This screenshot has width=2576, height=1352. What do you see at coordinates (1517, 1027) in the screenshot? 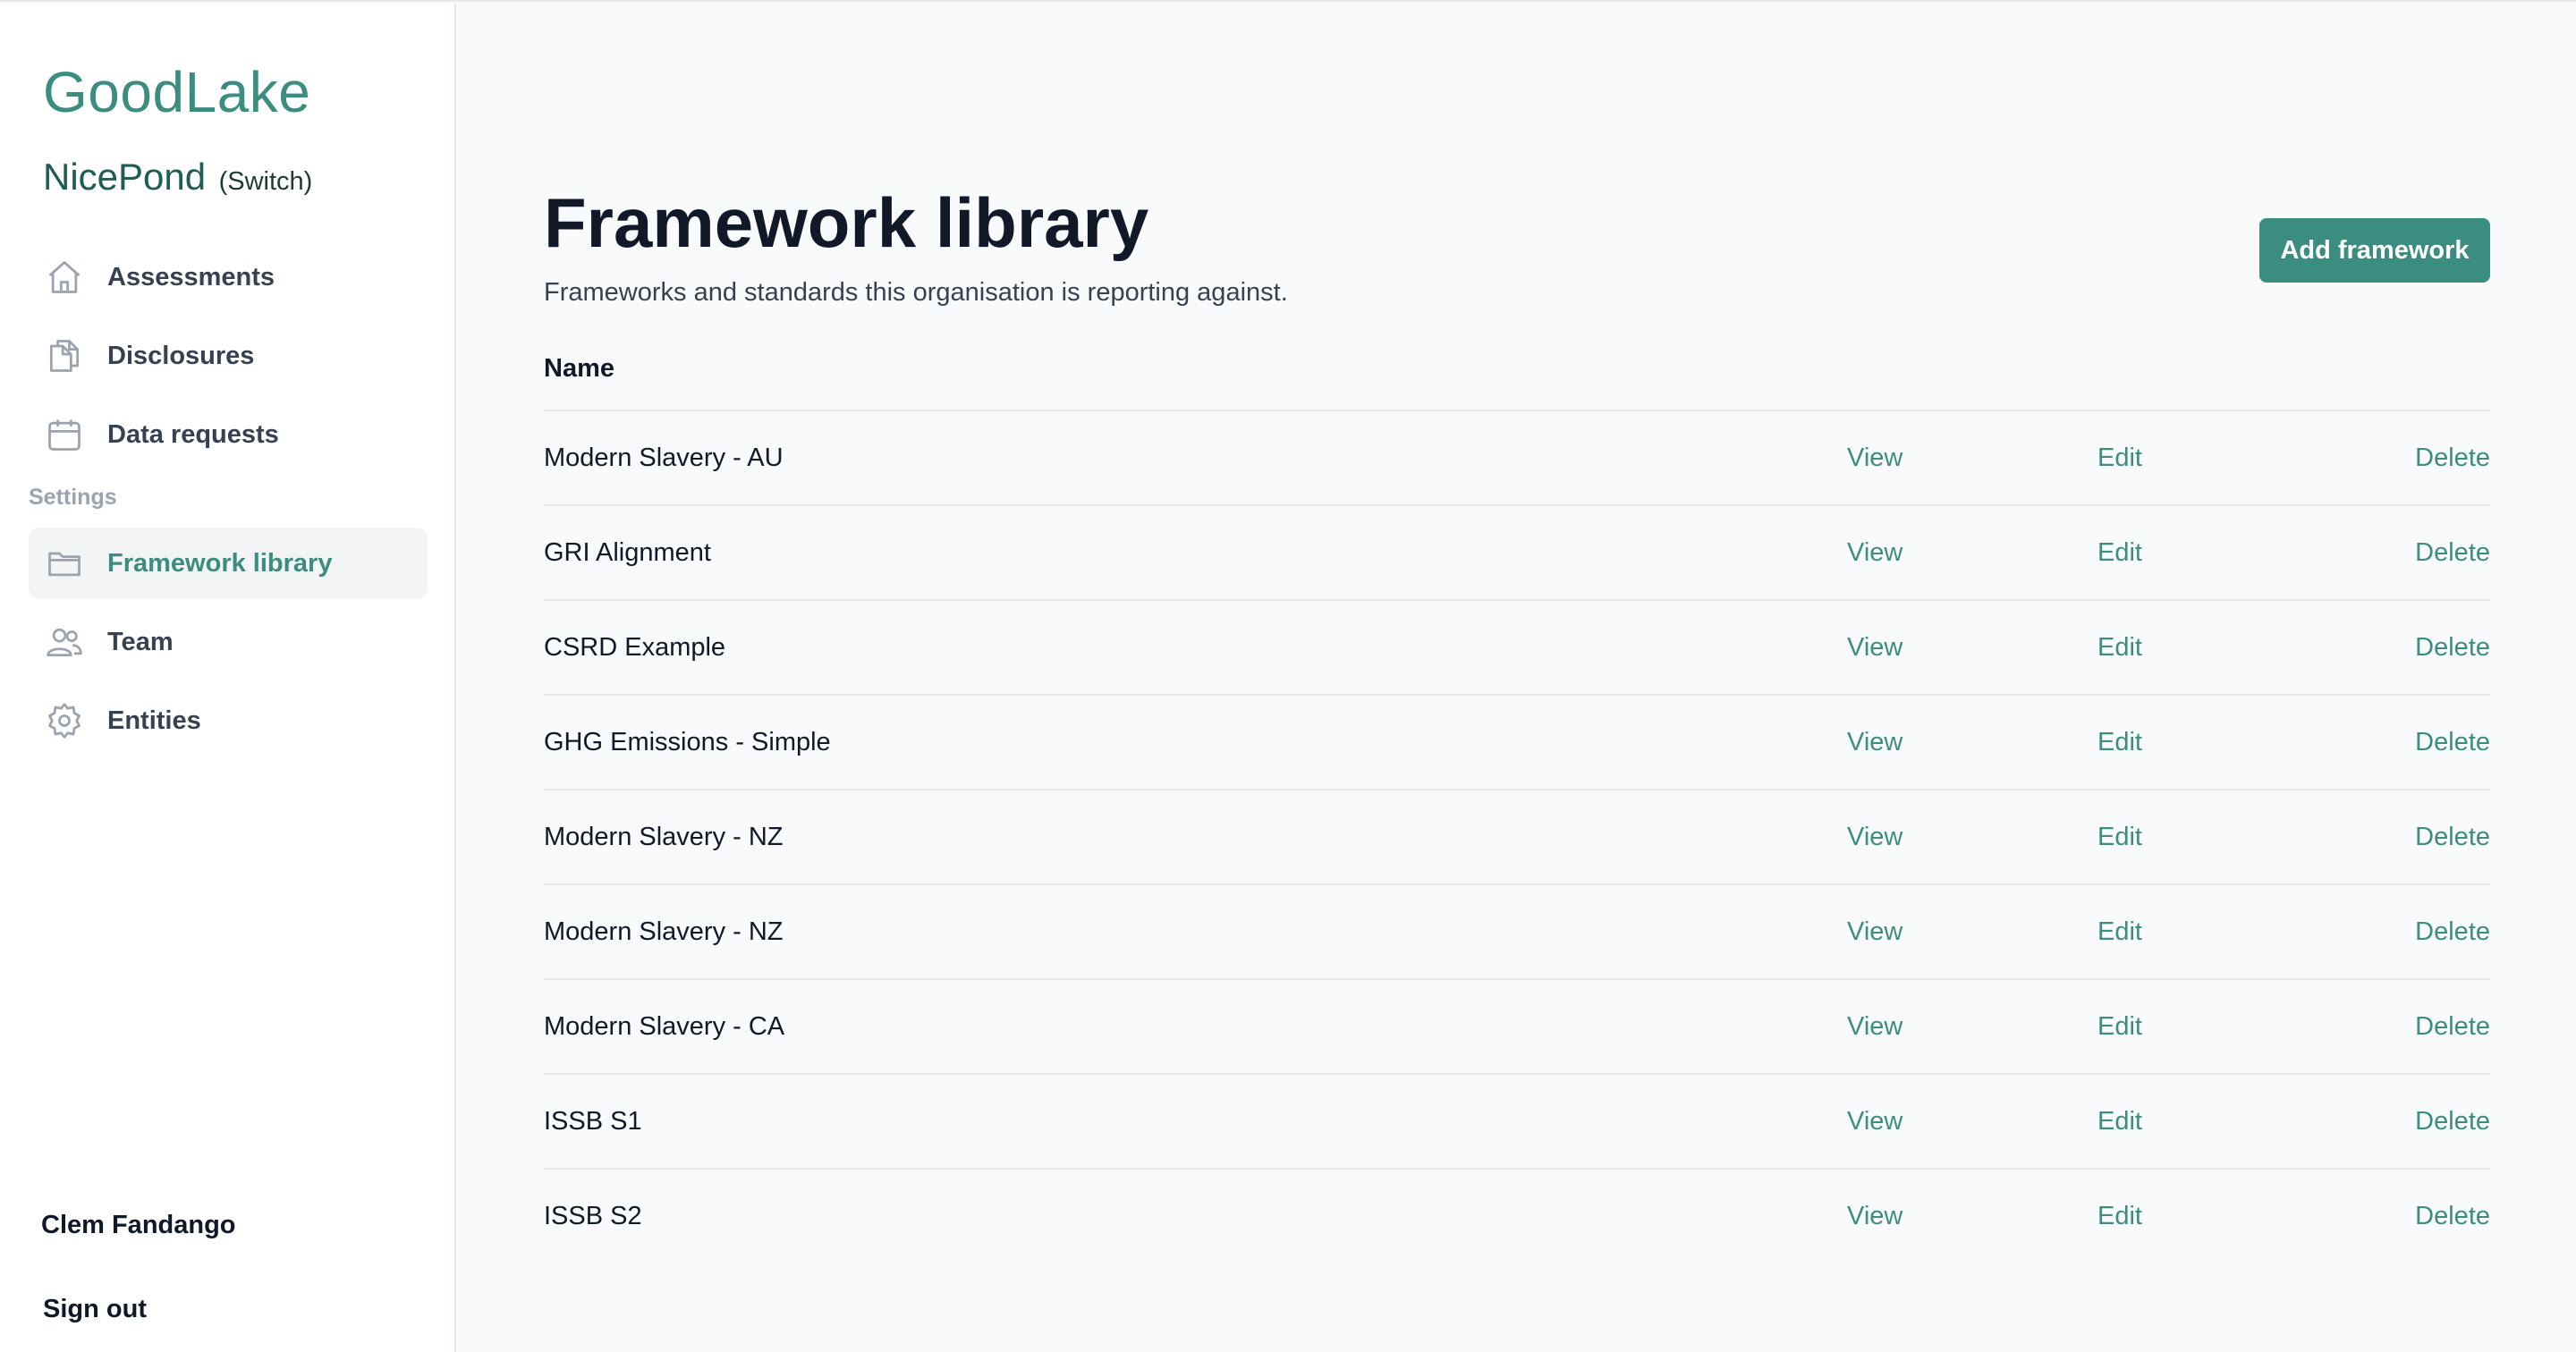
I see `table-row: Modern Slavery - CA View Edit Delete` at bounding box center [1517, 1027].